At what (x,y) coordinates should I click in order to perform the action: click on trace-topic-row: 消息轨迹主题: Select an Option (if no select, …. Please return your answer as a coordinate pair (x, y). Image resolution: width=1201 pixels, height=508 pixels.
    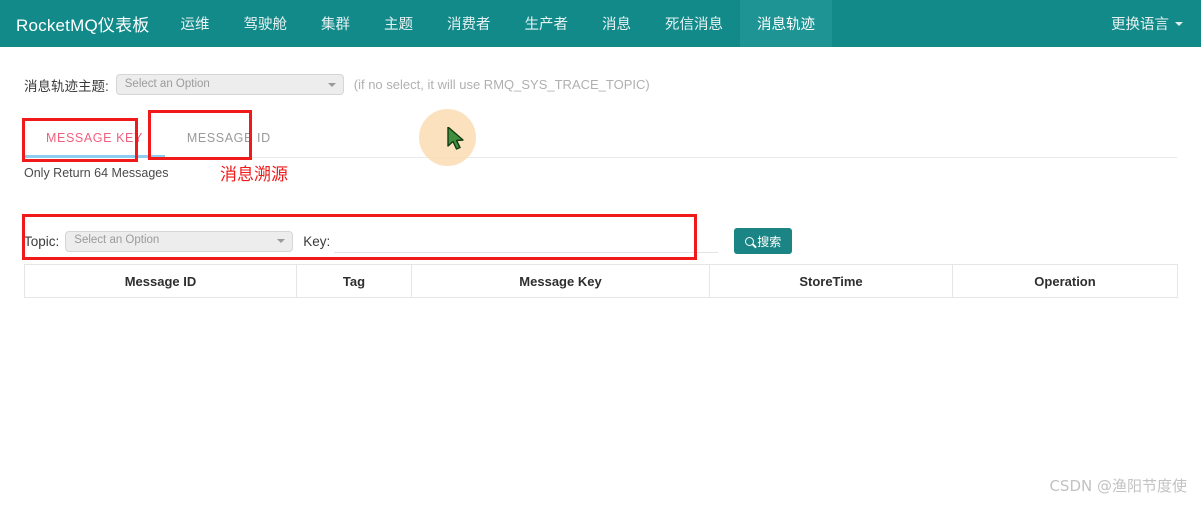
    Looking at the image, I should click on (337, 84).